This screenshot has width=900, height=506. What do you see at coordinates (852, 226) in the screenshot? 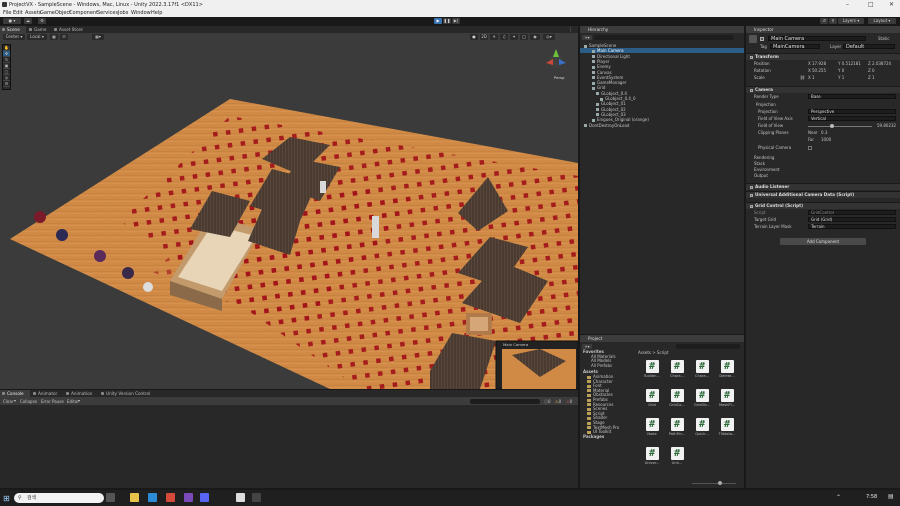
I see `terrain-mask-dropdown: Terrain` at bounding box center [852, 226].